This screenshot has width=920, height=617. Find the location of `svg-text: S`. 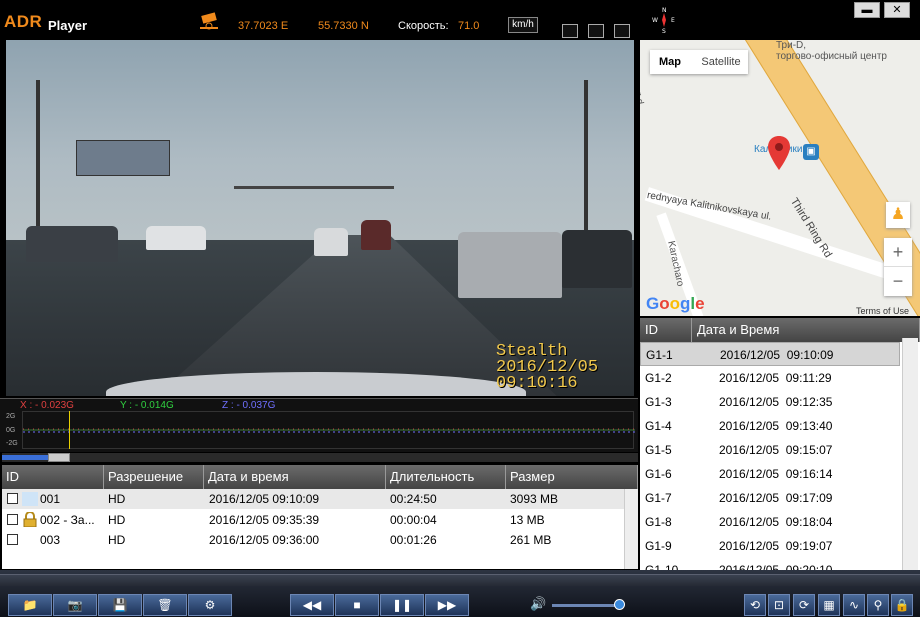

svg-text: S is located at coordinates (664, 31).